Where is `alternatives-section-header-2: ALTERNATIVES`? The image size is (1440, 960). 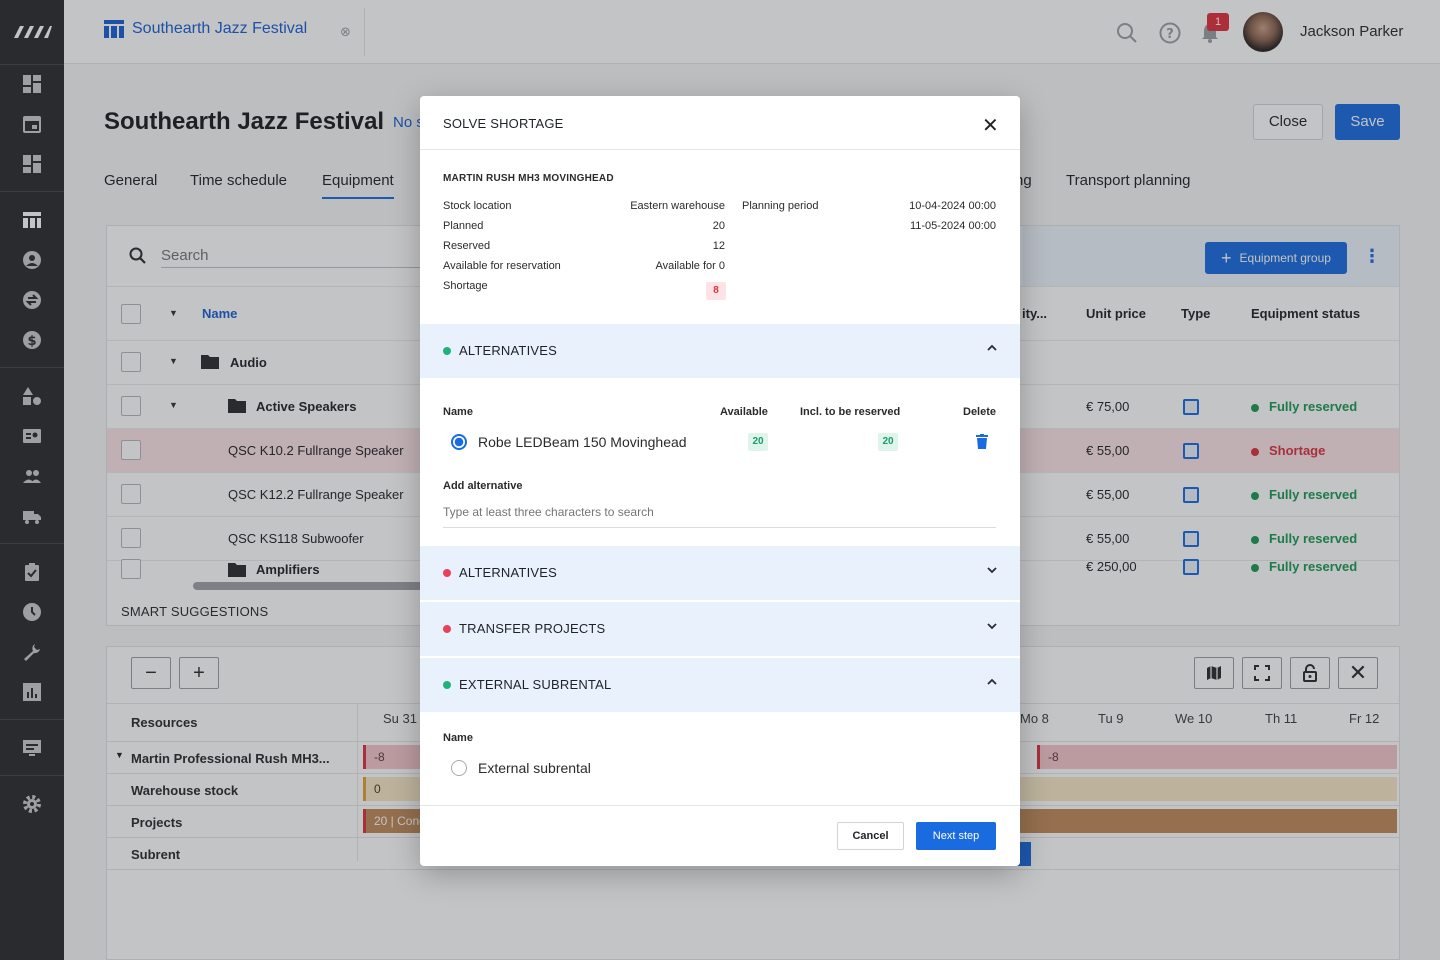
alternatives-section-header-2: ALTERNATIVES is located at coordinates (720, 573).